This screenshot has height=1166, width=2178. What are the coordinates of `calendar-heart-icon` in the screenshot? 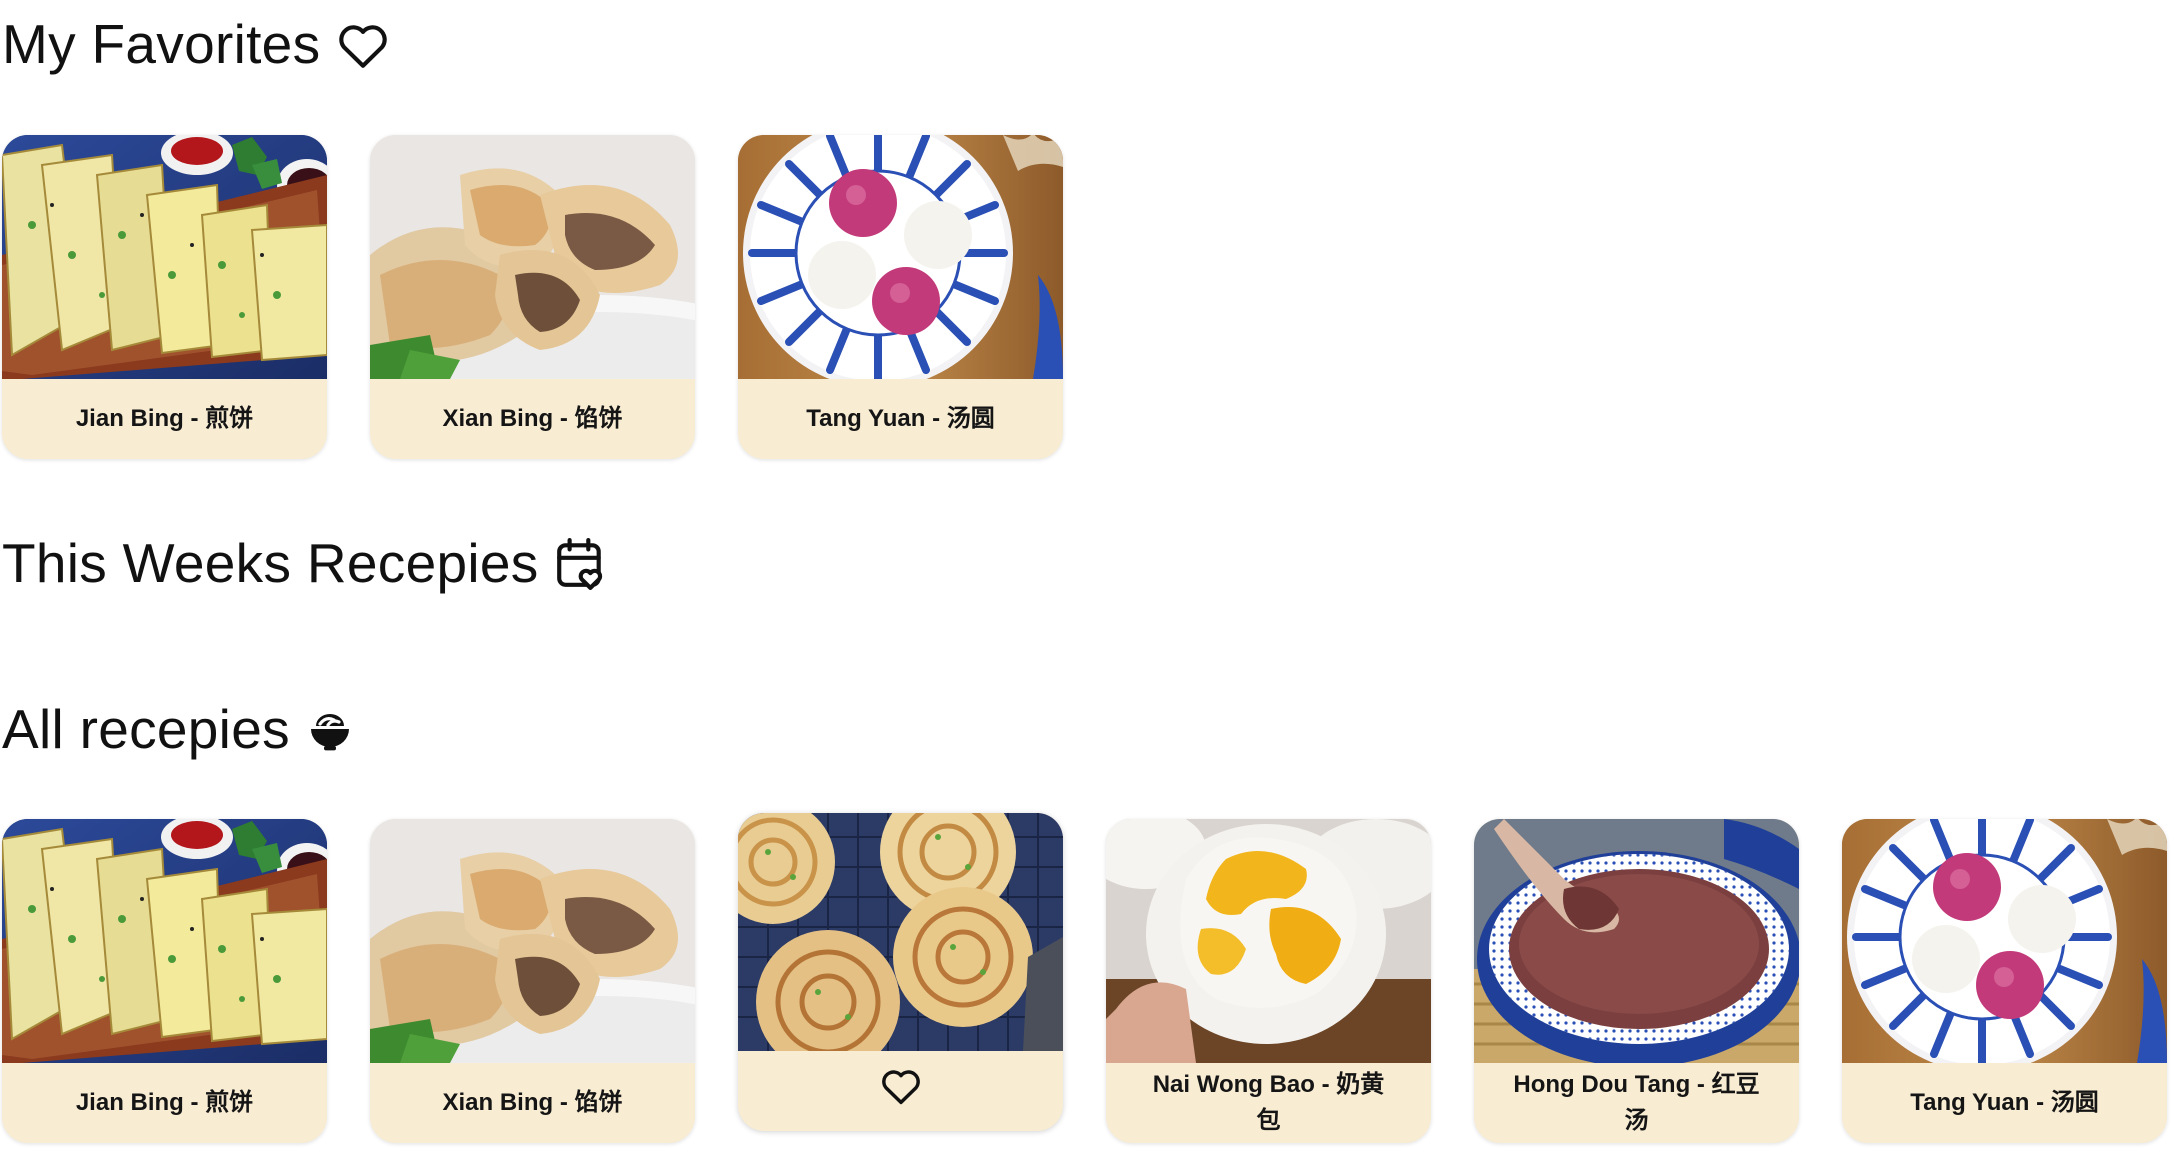 It's located at (580, 564).